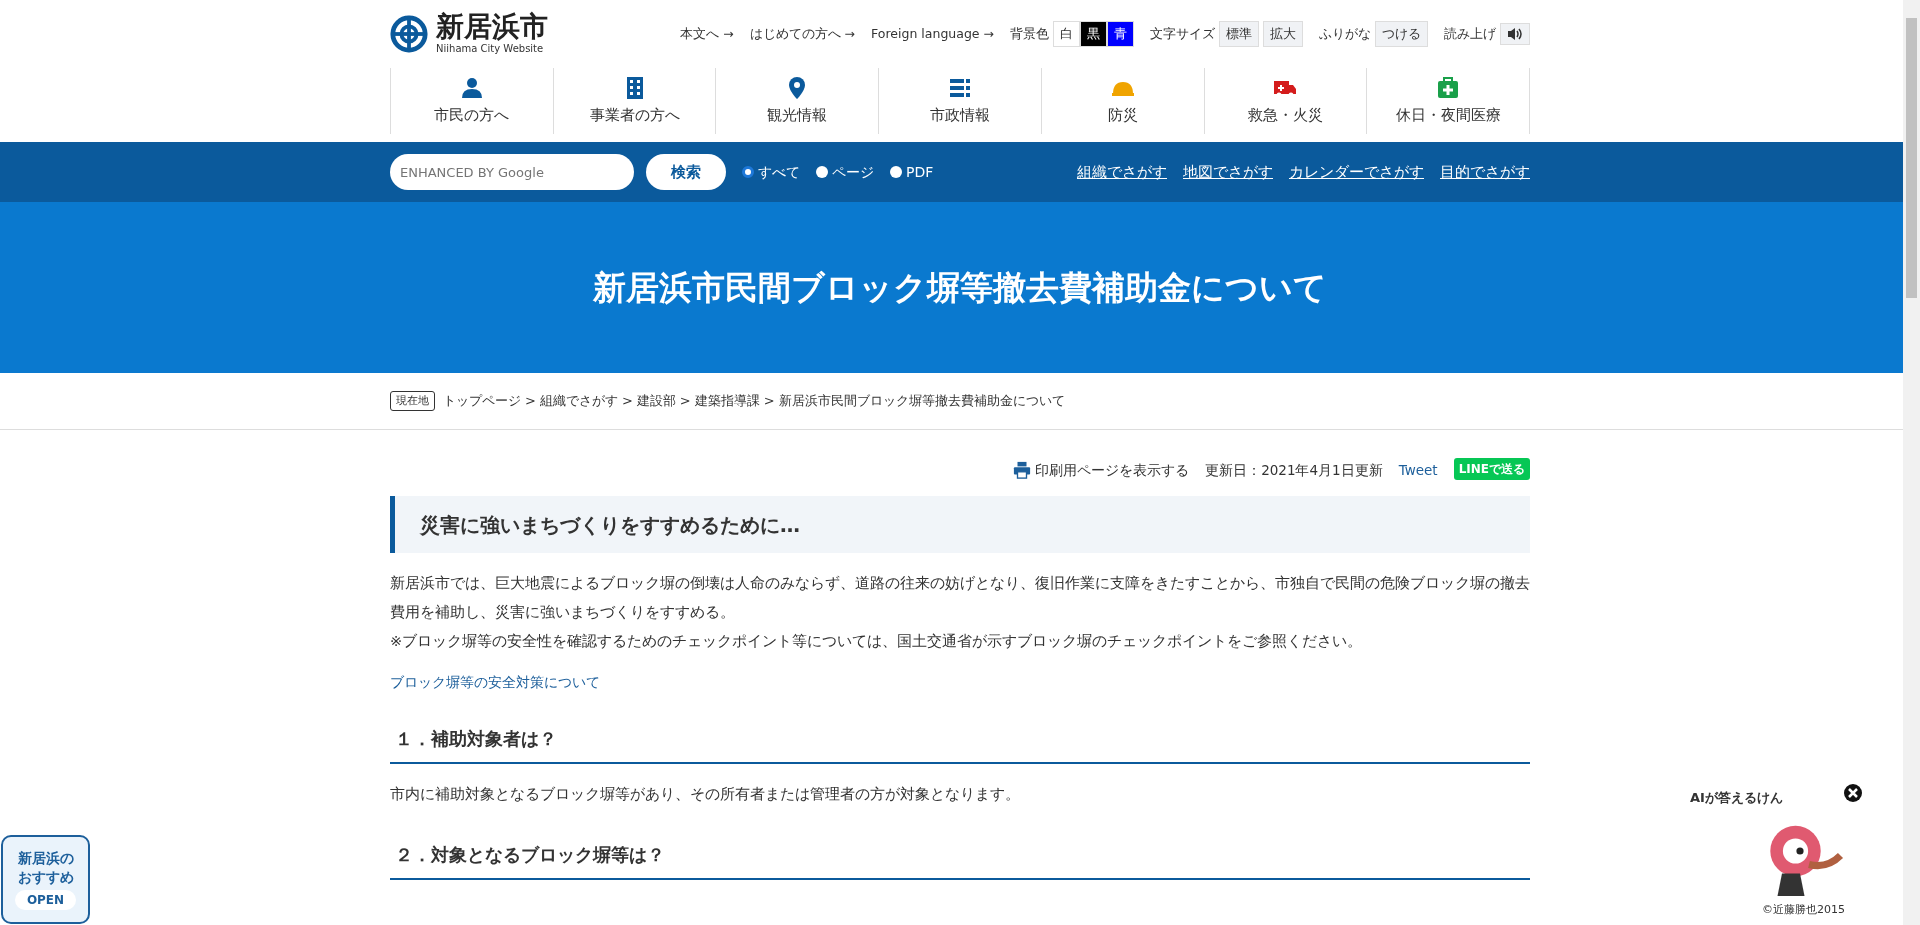 This screenshot has height=925, width=1920. What do you see at coordinates (960, 598) in the screenshot?
I see `body-text: 新居浜市では、巨大地震によるブロック塀の倒壊は人命のみならず、道路の往来の妨げとなり、復旧作業に支障をきたすことから、市独自で民間の危険ブロック塀の撤去費用を補助し、災害に強いまちづくりをすすめる。` at bounding box center [960, 598].